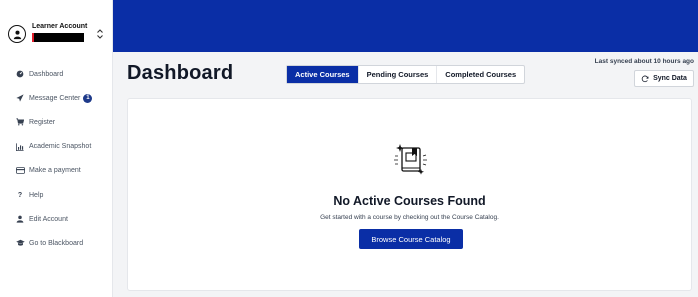 The height and width of the screenshot is (297, 698). What do you see at coordinates (480, 74) in the screenshot?
I see `tab-completed-courses: Completed Courses` at bounding box center [480, 74].